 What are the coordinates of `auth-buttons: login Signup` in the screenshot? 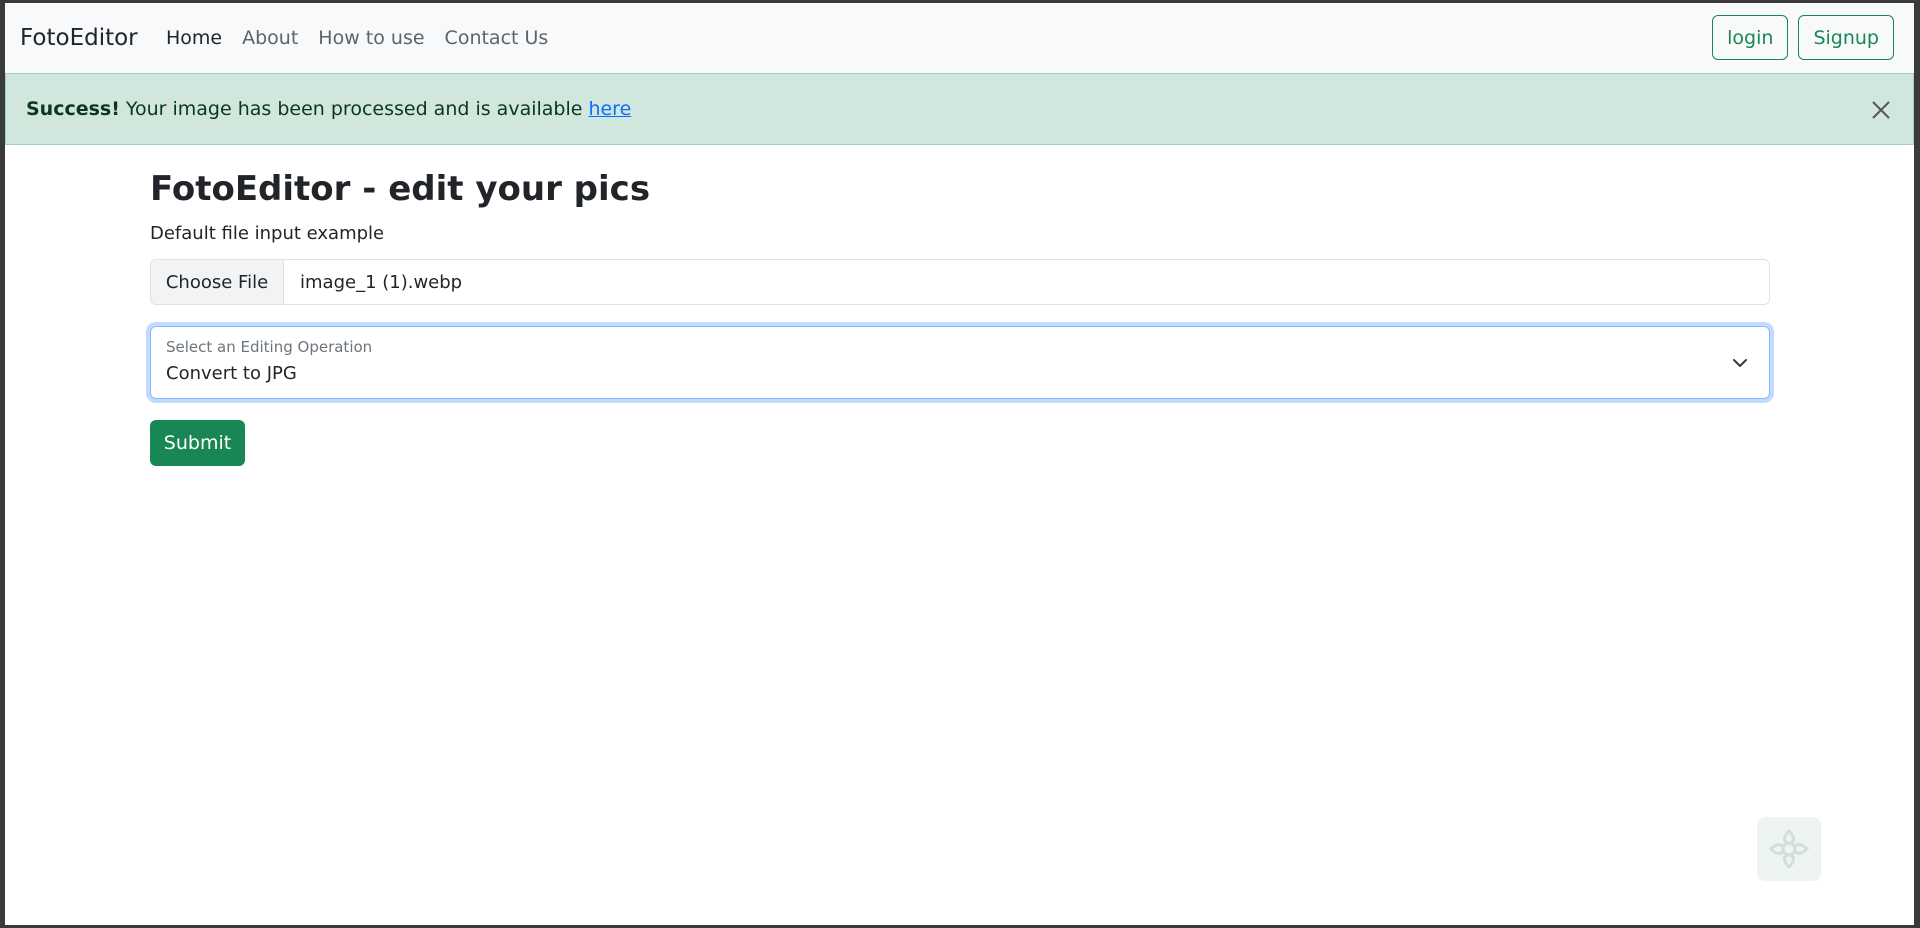 It's located at (1803, 37).